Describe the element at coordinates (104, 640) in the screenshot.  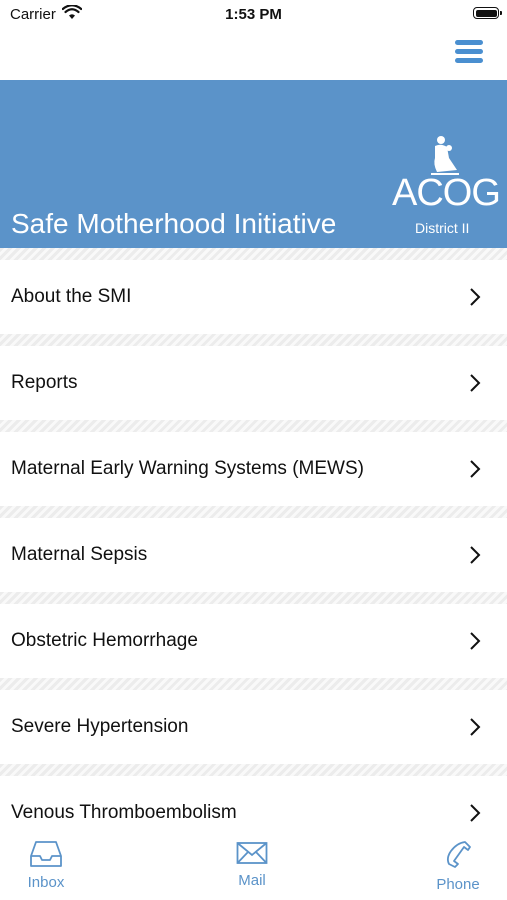
I see `menu-item-label: Obstetric Hemorrhage` at that location.